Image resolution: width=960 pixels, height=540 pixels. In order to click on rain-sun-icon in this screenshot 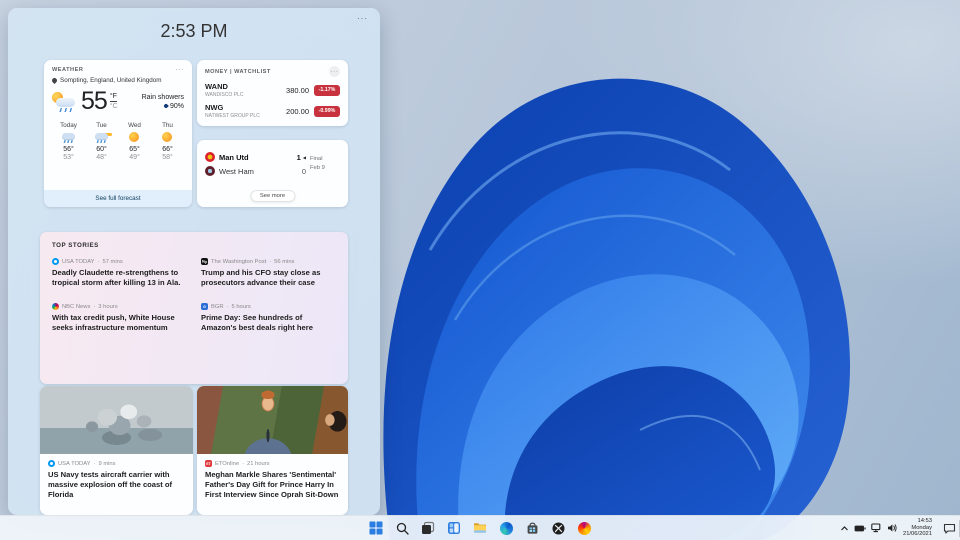, I will do `click(101, 137)`.